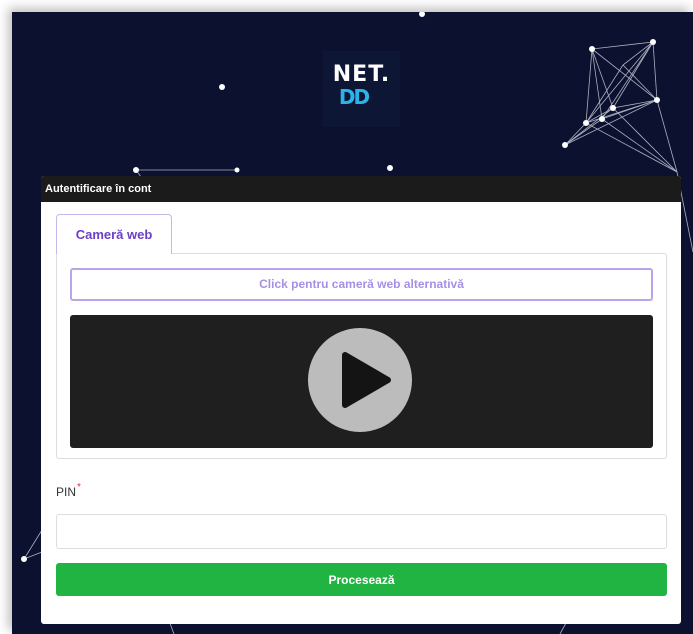 This screenshot has height=634, width=693. I want to click on play-icon, so click(360, 380).